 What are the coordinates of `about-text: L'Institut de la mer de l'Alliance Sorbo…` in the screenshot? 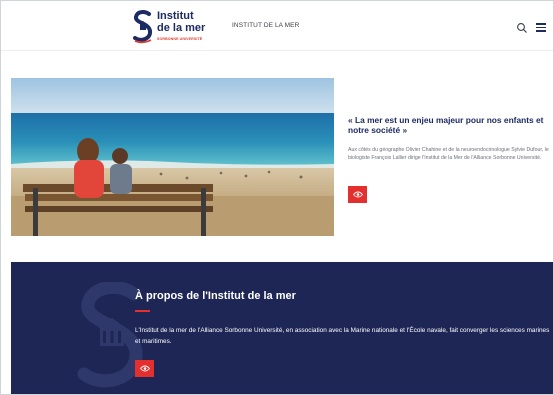 It's located at (342, 336).